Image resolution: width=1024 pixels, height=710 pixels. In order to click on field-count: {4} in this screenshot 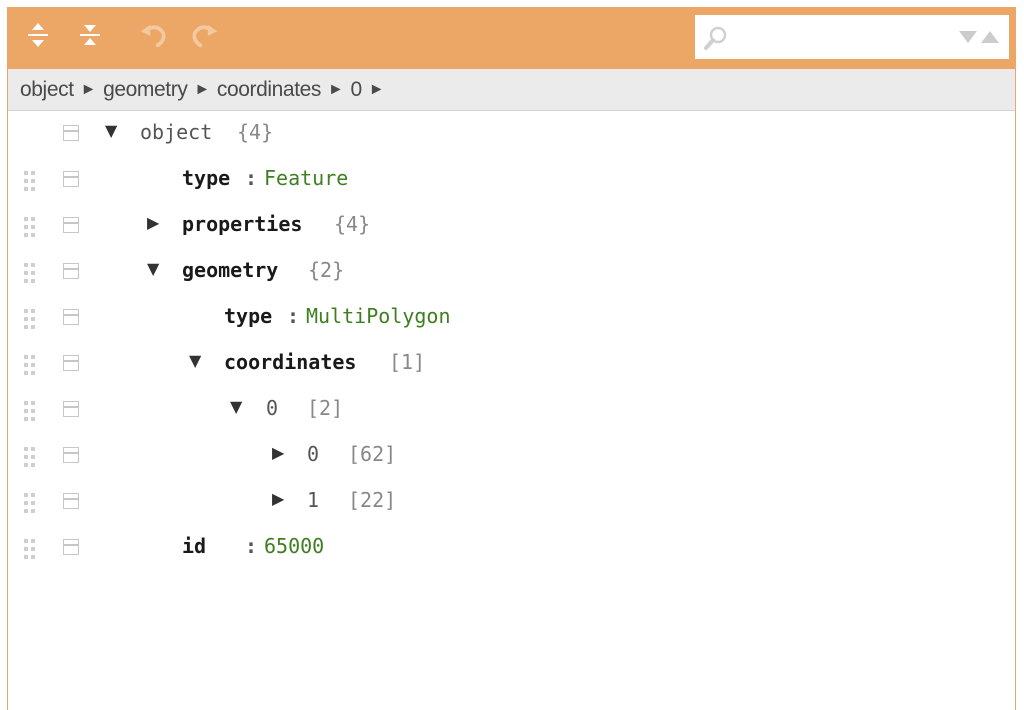, I will do `click(352, 224)`.